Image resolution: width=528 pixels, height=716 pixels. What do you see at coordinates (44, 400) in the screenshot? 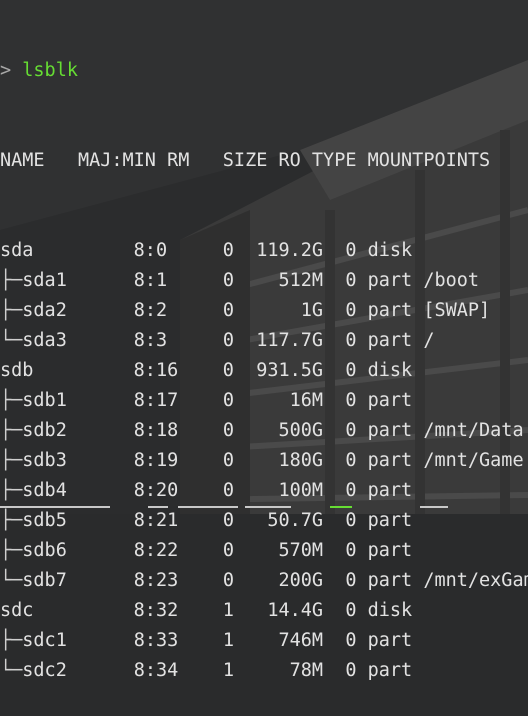
I see `device-name: sdb1` at bounding box center [44, 400].